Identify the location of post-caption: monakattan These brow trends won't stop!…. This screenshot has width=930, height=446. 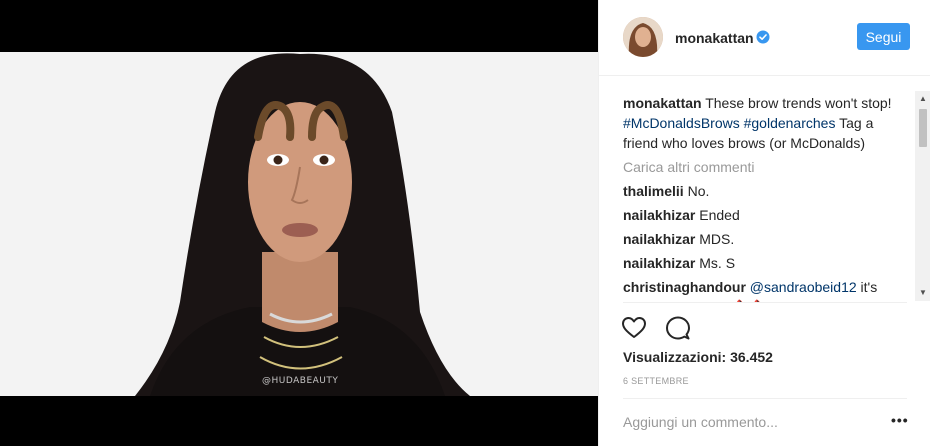
(766, 123).